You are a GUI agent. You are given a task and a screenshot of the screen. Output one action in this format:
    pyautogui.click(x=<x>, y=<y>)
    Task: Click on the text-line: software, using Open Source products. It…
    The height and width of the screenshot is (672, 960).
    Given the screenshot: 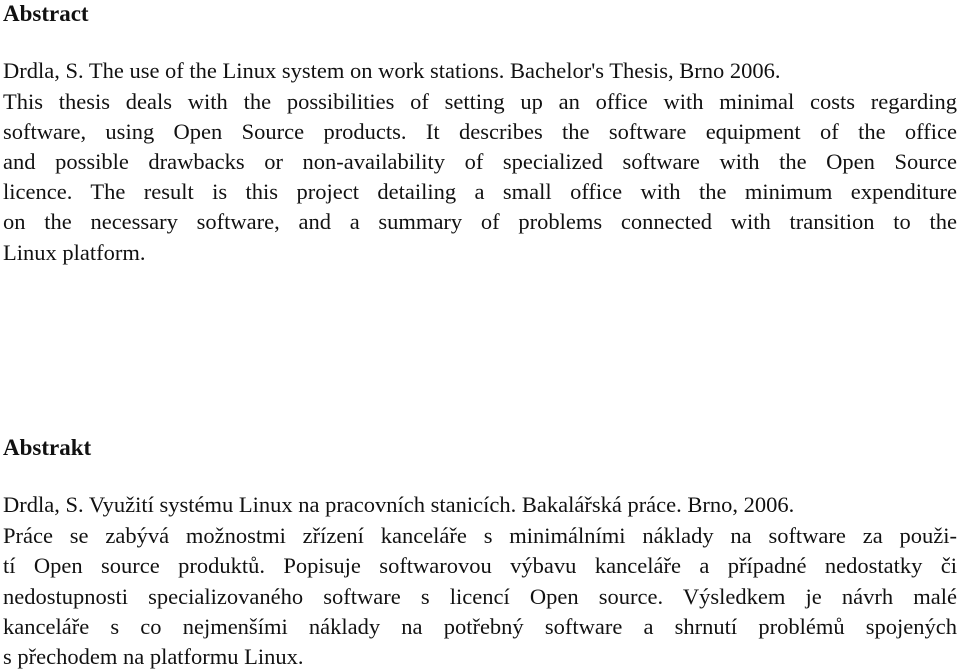 What is the action you would take?
    pyautogui.click(x=480, y=131)
    